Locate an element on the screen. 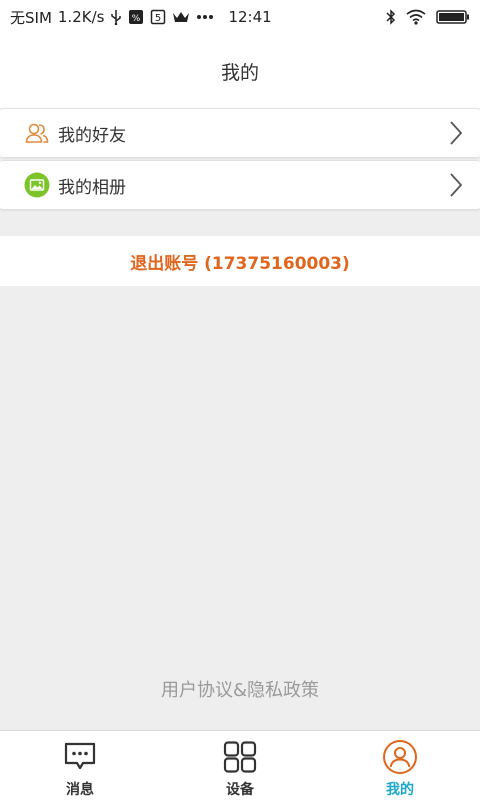 The width and height of the screenshot is (480, 801). logout-button: 退出账号 (17375160003) is located at coordinates (240, 261).